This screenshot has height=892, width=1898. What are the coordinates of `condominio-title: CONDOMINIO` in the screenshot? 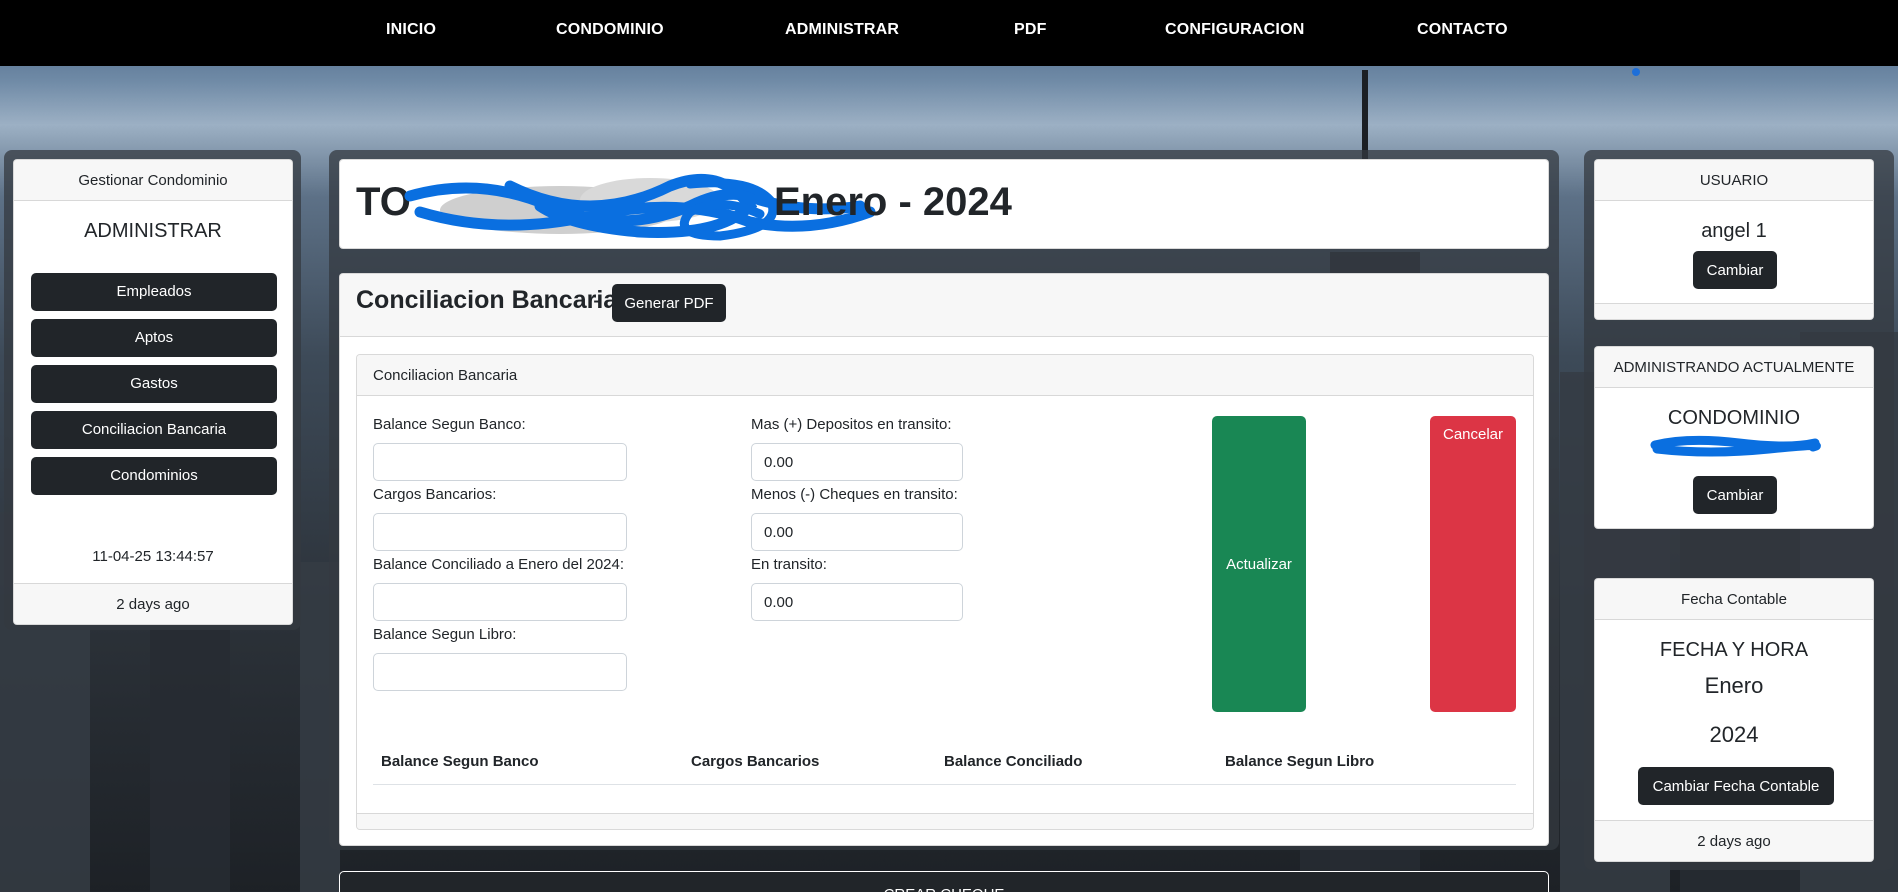 It's located at (1734, 418).